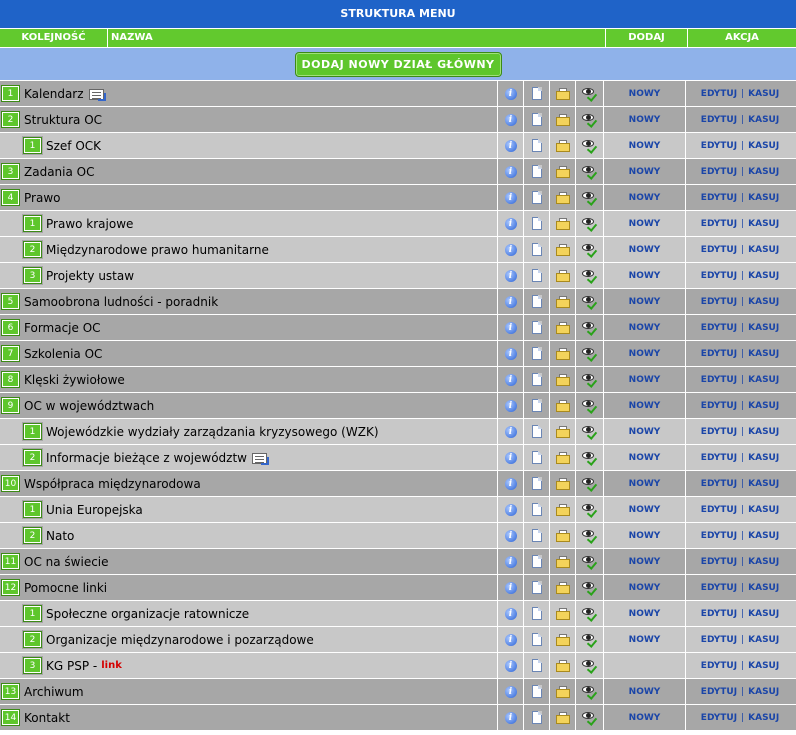 The width and height of the screenshot is (796, 735). What do you see at coordinates (89, 406) in the screenshot?
I see `menu-item-name: OC w województwach` at bounding box center [89, 406].